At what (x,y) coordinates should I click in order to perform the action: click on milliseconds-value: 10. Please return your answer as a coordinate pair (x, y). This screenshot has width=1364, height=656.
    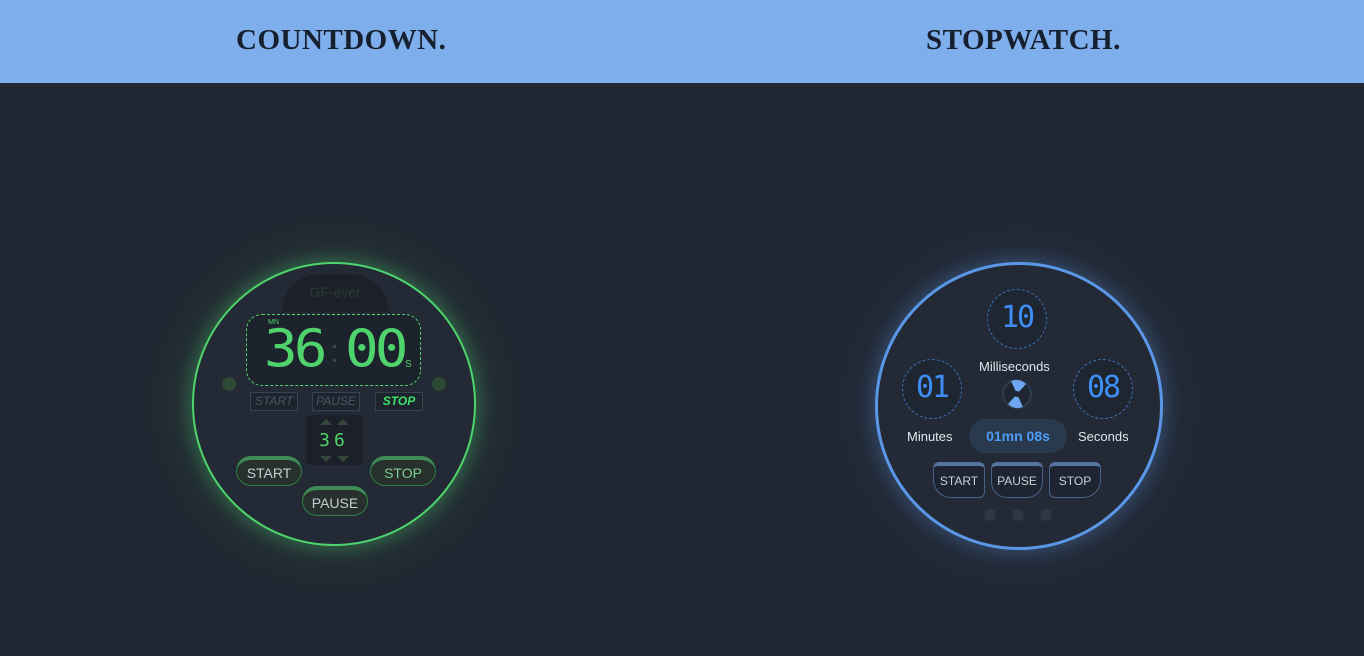
    Looking at the image, I should click on (1017, 317).